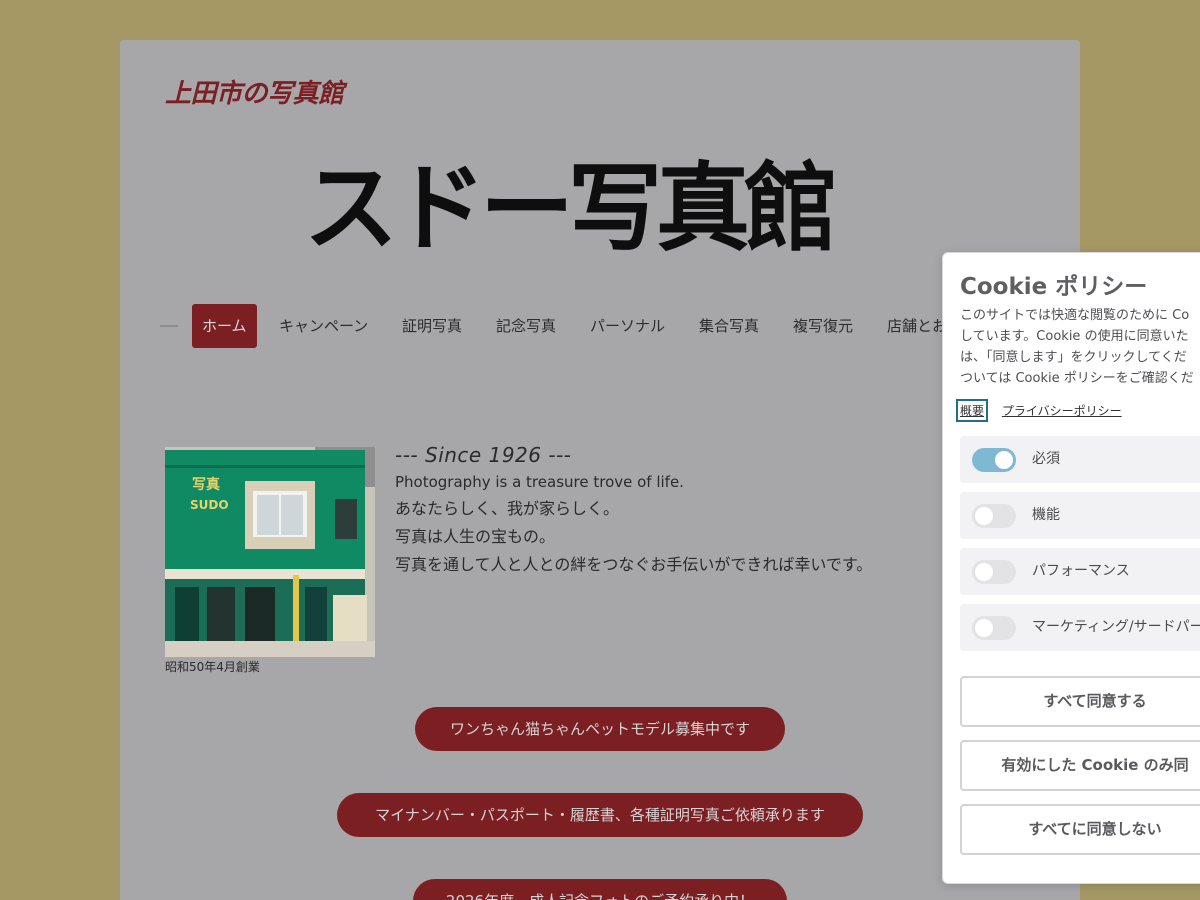  Describe the element at coordinates (1116, 627) in the screenshot. I see `category-label: マーケティング/サードパー` at that location.